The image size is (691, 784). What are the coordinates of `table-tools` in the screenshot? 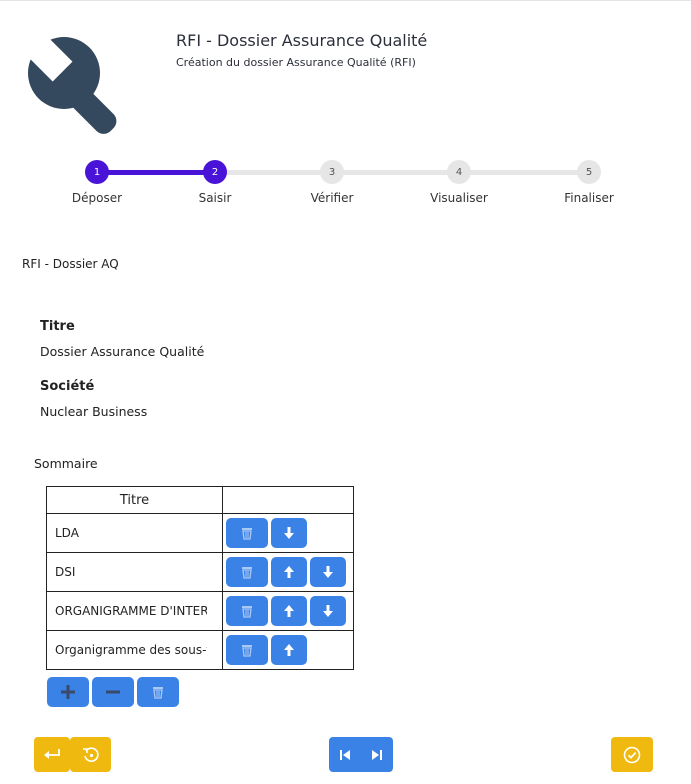 It's located at (113, 692).